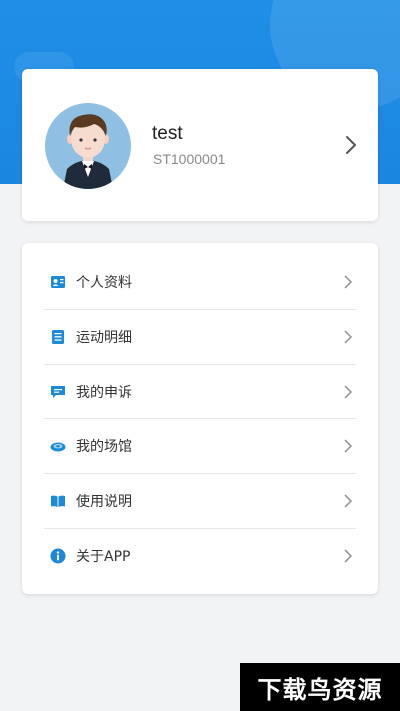  What do you see at coordinates (200, 337) in the screenshot?
I see `menu-item-exercise-details: 运动明细` at bounding box center [200, 337].